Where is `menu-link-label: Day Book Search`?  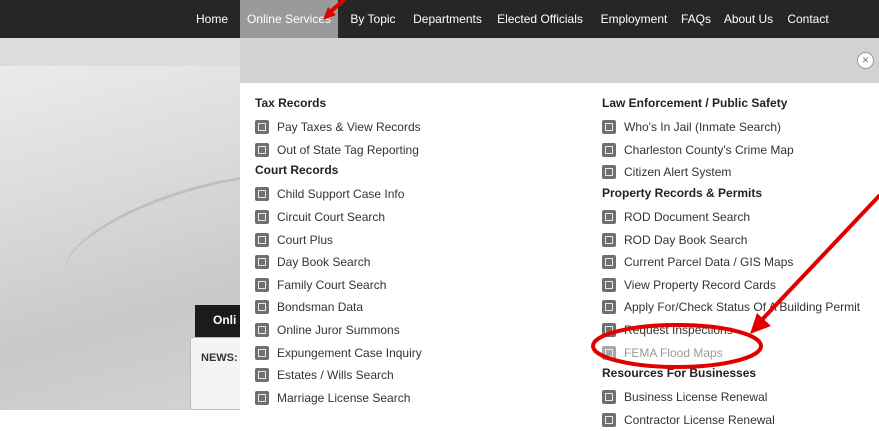
menu-link-label: Day Book Search is located at coordinates (324, 262).